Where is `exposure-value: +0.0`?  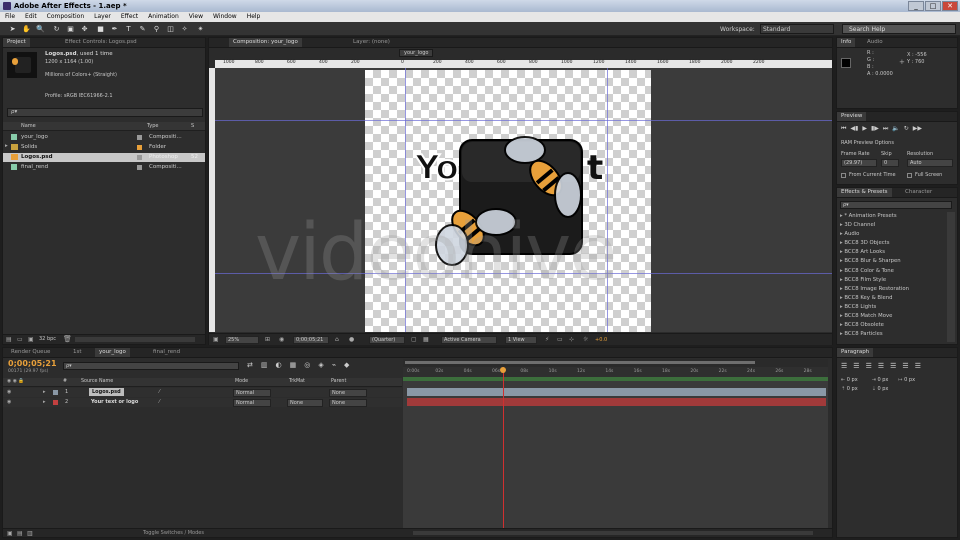
exposure-value: +0.0 is located at coordinates (601, 340).